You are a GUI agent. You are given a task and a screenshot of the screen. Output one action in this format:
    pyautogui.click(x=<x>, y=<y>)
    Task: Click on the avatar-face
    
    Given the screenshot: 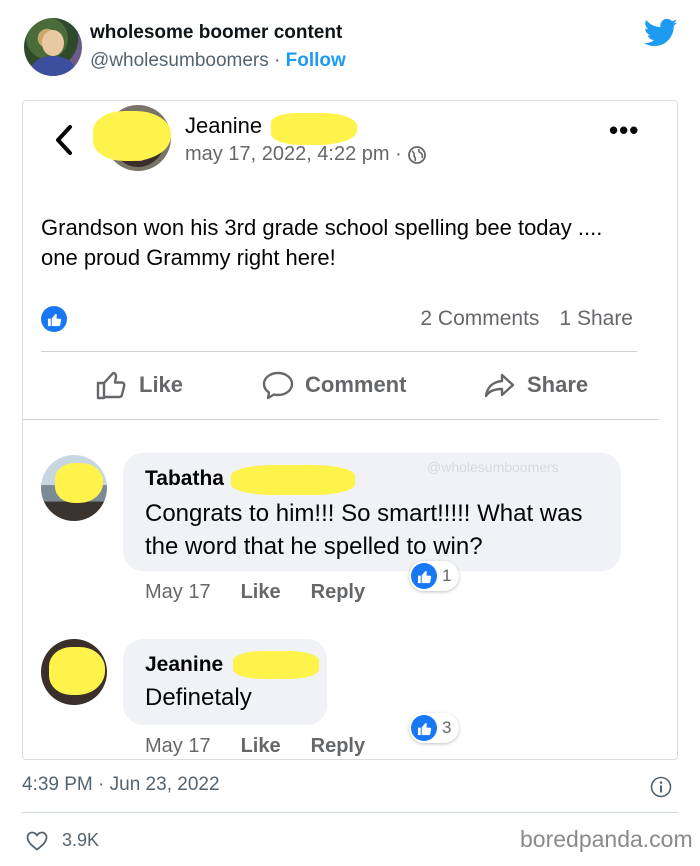 What is the action you would take?
    pyautogui.click(x=53, y=43)
    